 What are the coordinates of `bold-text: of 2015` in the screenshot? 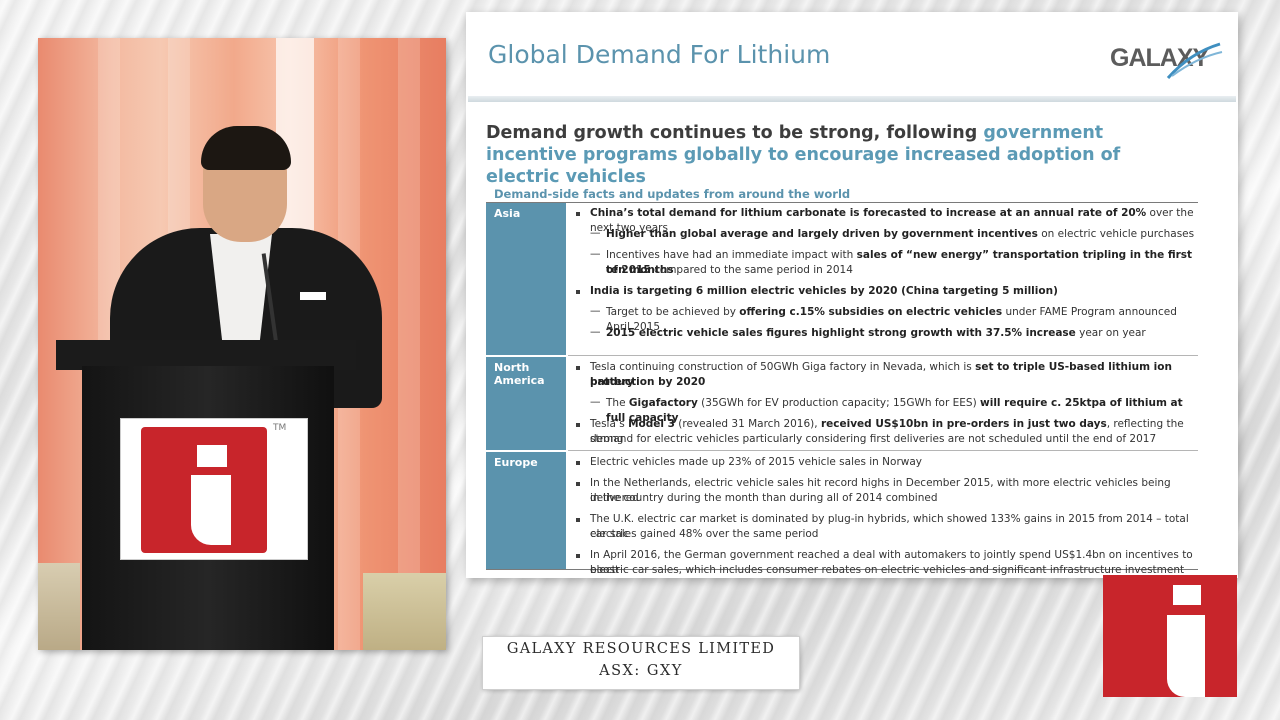 It's located at (628, 270).